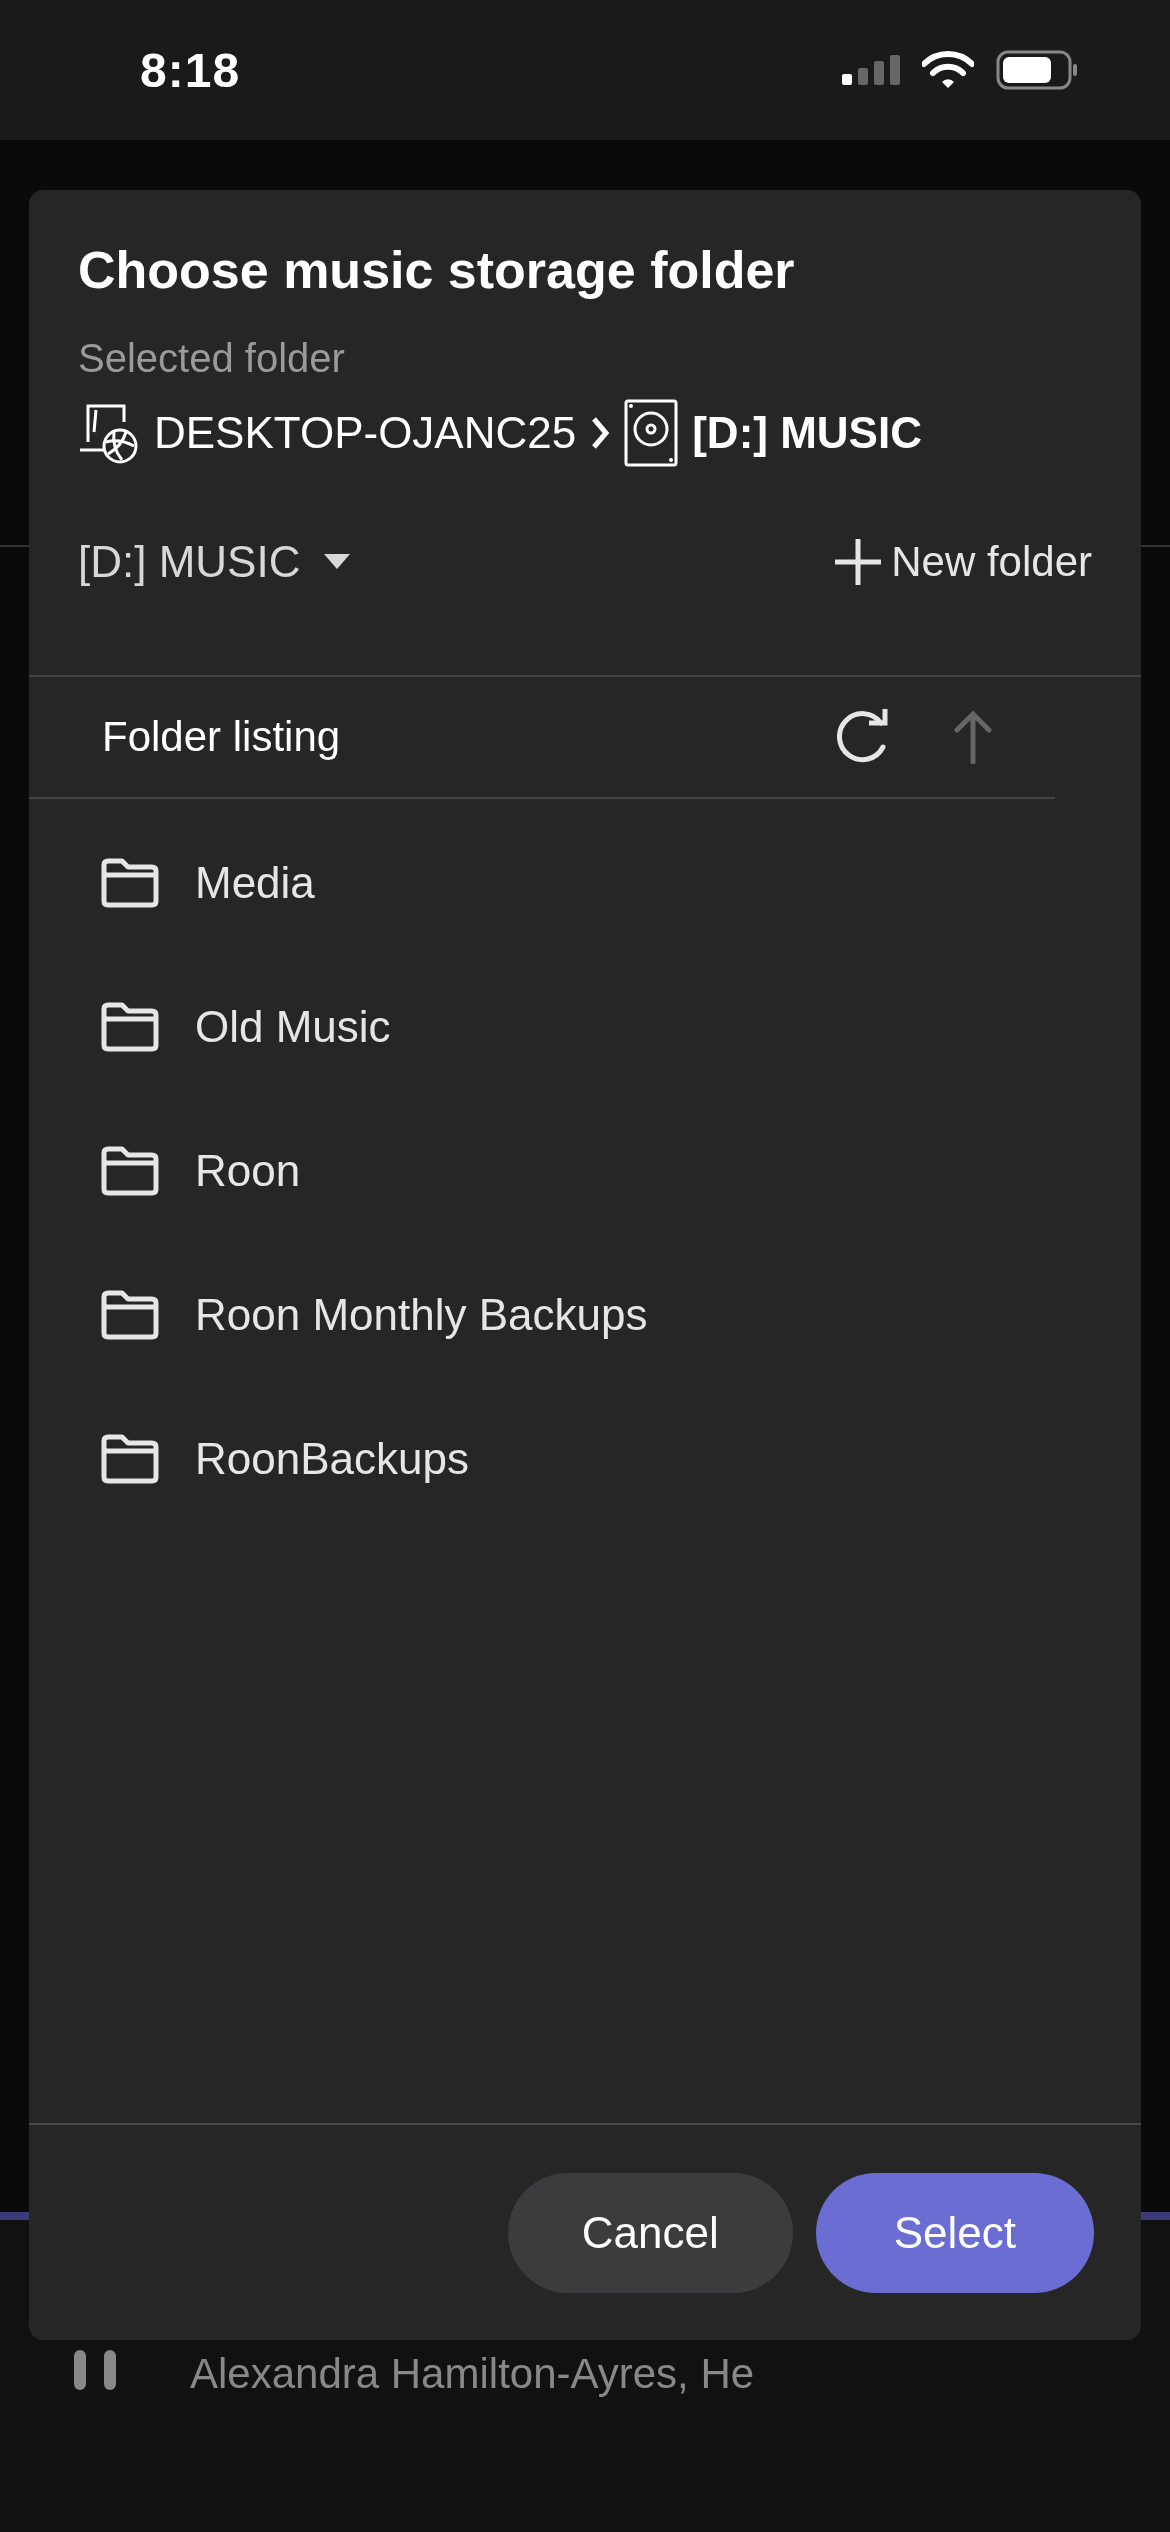 This screenshot has height=2532, width=1170. I want to click on caret-down-icon, so click(337, 562).